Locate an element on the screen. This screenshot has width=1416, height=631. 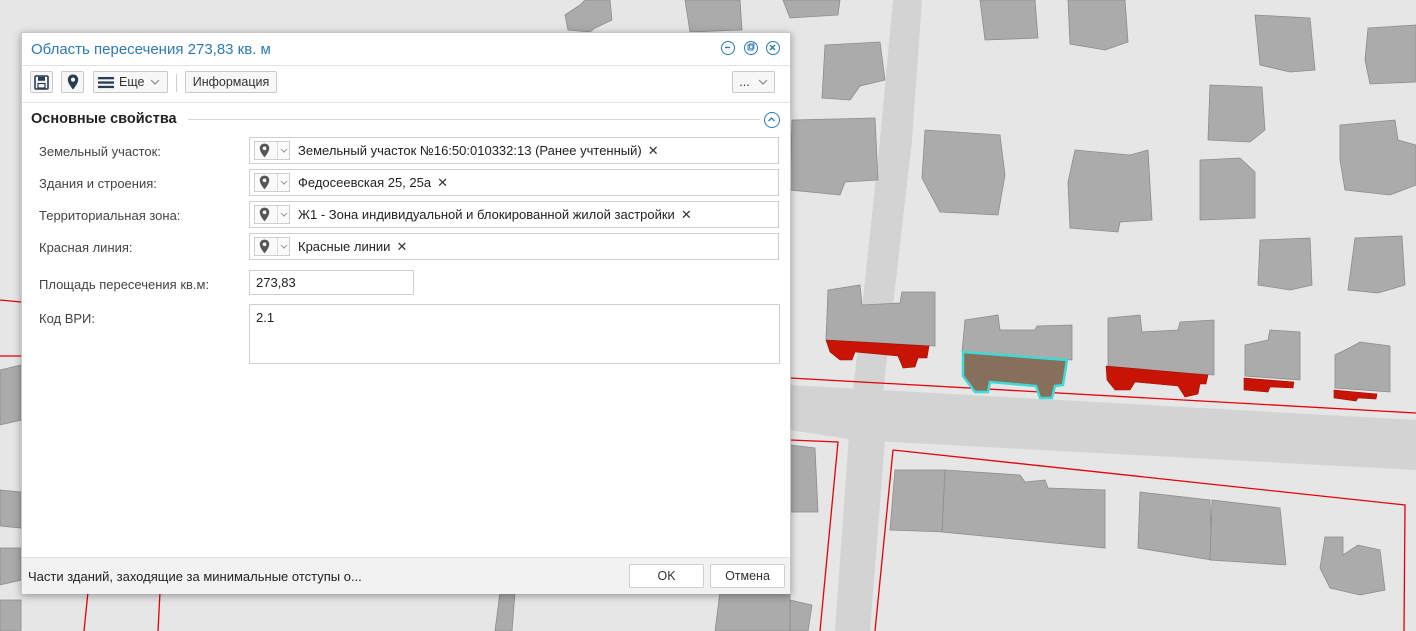
locate-red-line-button is located at coordinates (272, 246).